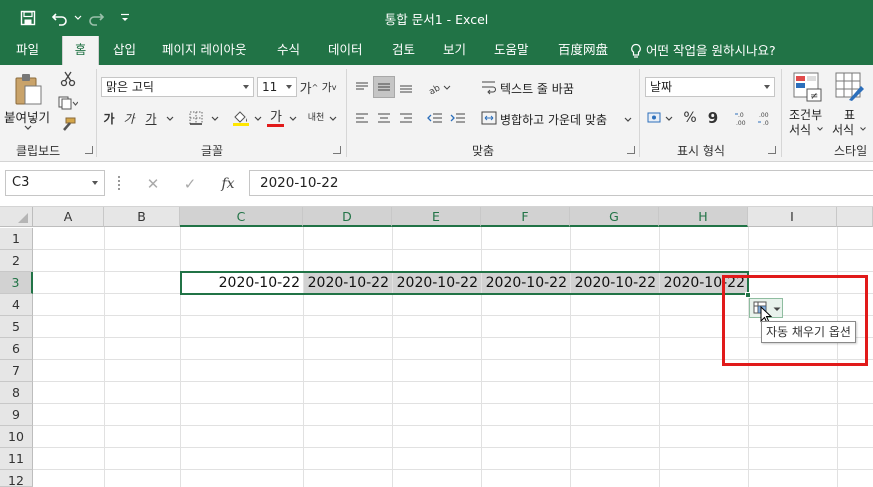 The image size is (873, 487). Describe the element at coordinates (406, 87) in the screenshot. I see `align-bottom-icon` at that location.